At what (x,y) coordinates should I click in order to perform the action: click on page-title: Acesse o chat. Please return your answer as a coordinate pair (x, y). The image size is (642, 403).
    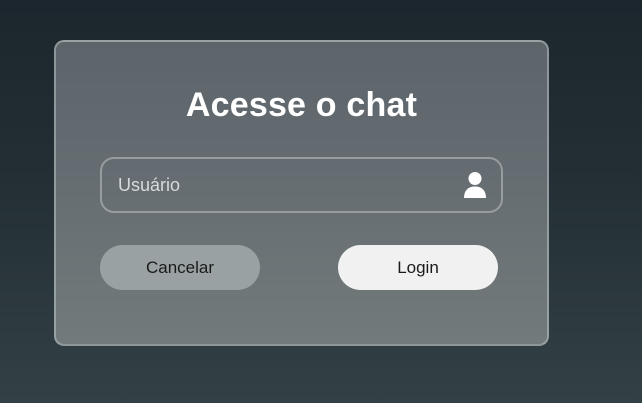
    Looking at the image, I should click on (301, 105).